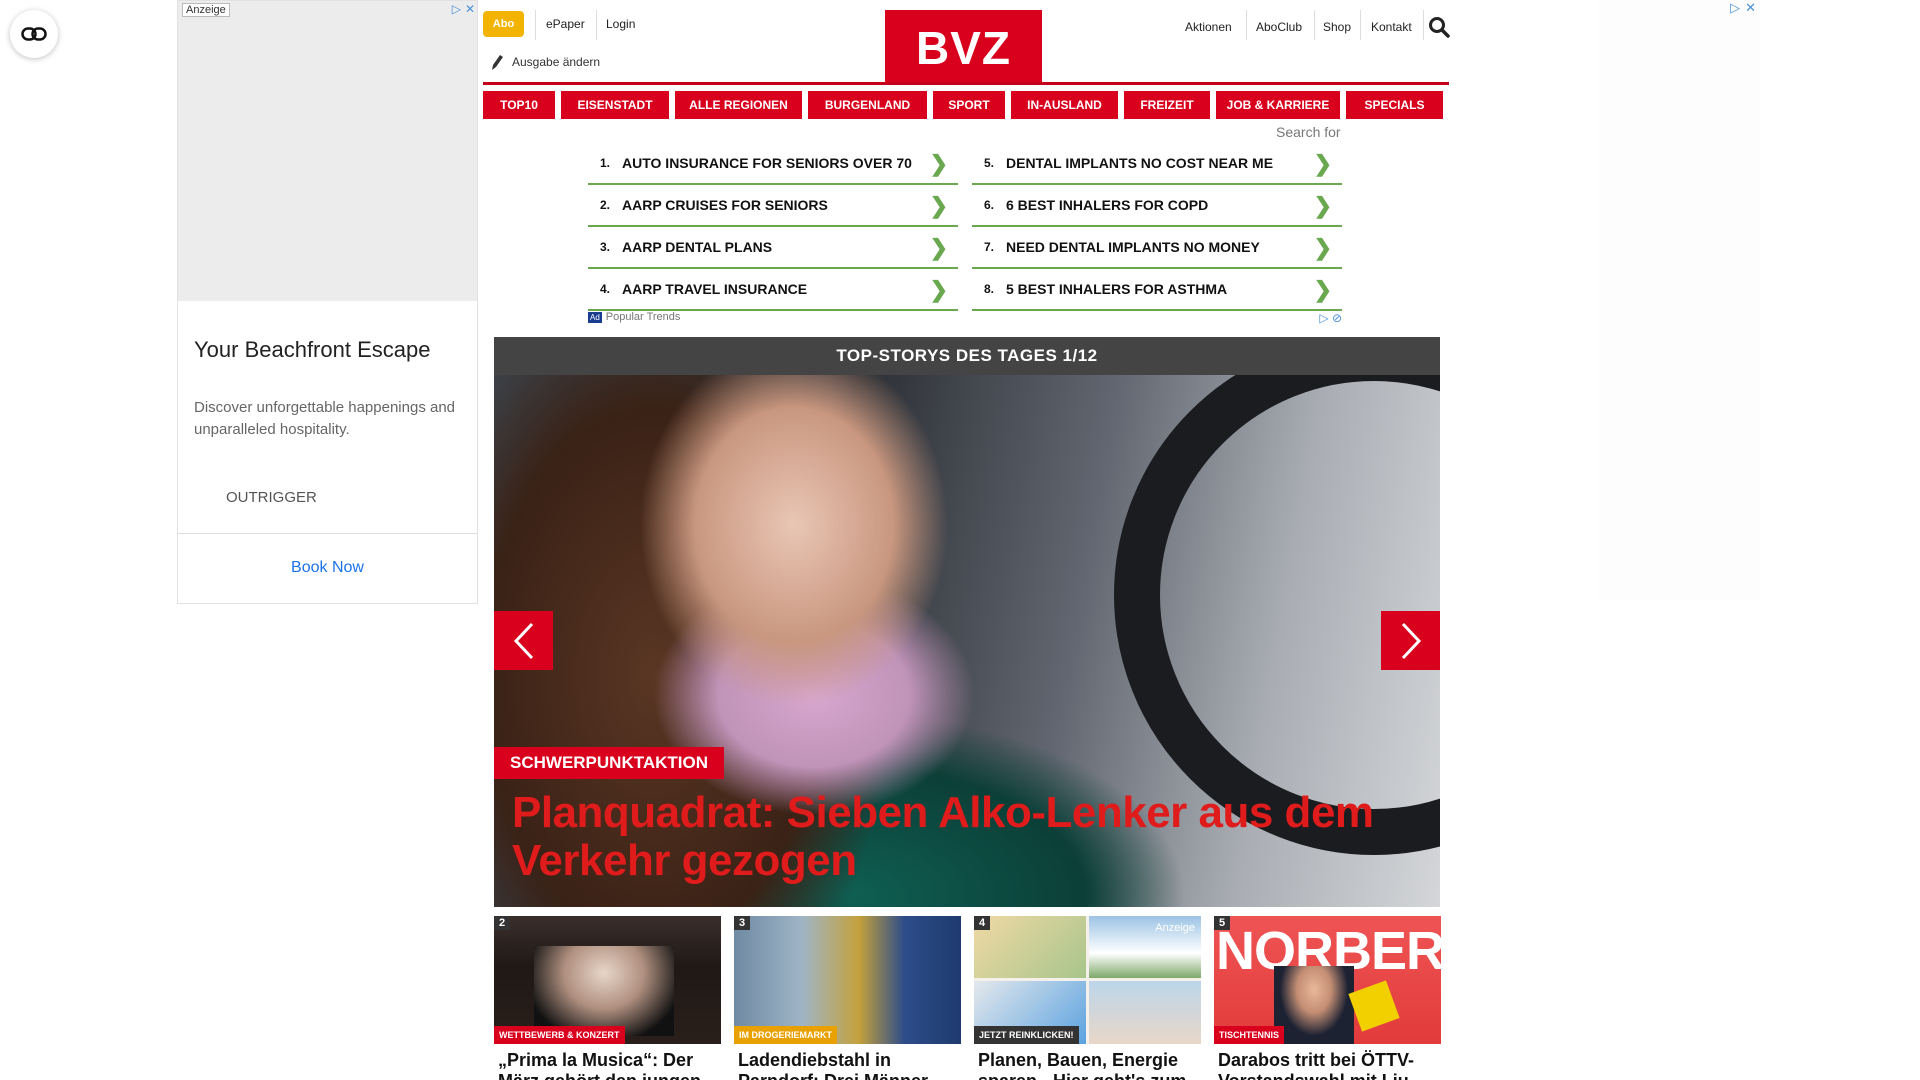 The height and width of the screenshot is (1080, 1920). Describe the element at coordinates (989, 247) in the screenshot. I see `item-number: 7.` at that location.